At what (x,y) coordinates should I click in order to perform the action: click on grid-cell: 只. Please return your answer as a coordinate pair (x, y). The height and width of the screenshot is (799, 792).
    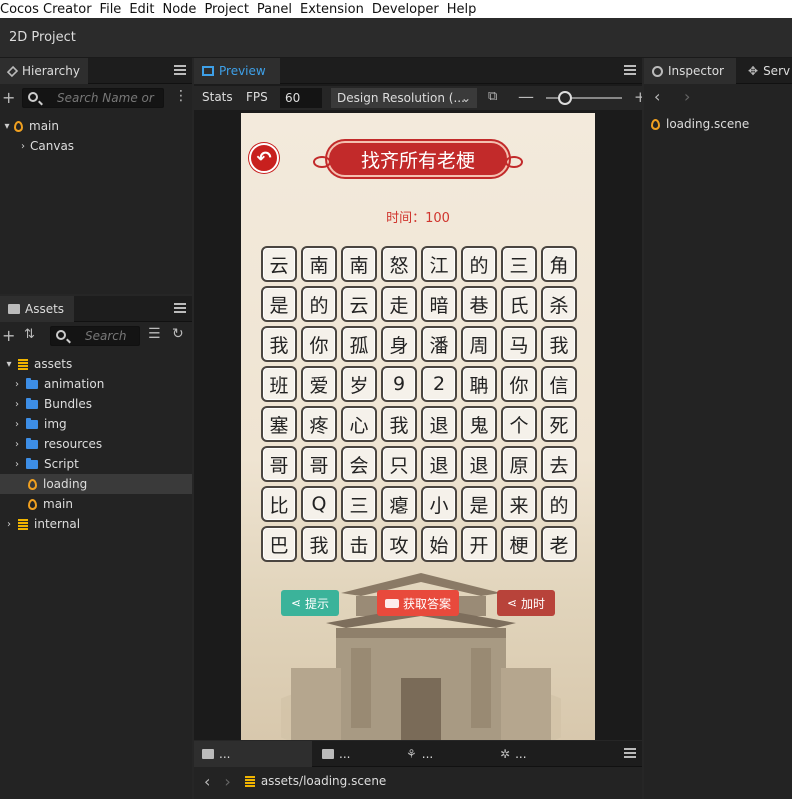
    Looking at the image, I should click on (399, 464).